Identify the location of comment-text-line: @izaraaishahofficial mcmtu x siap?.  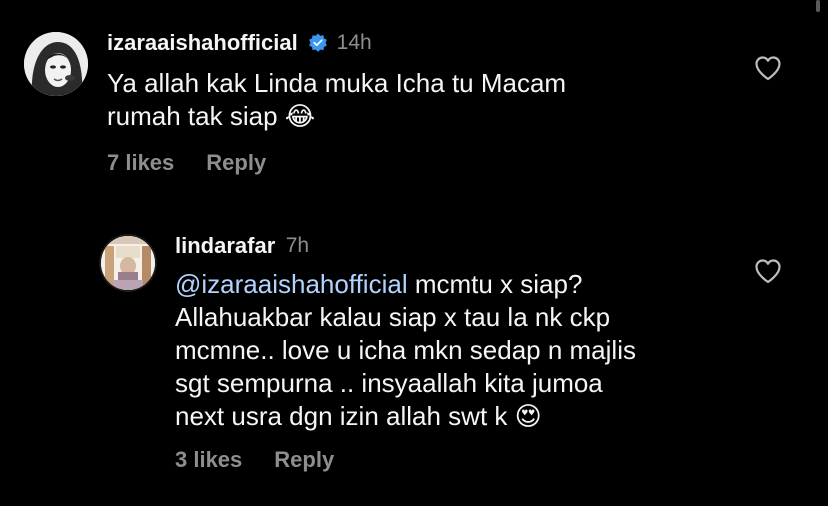
(455, 284).